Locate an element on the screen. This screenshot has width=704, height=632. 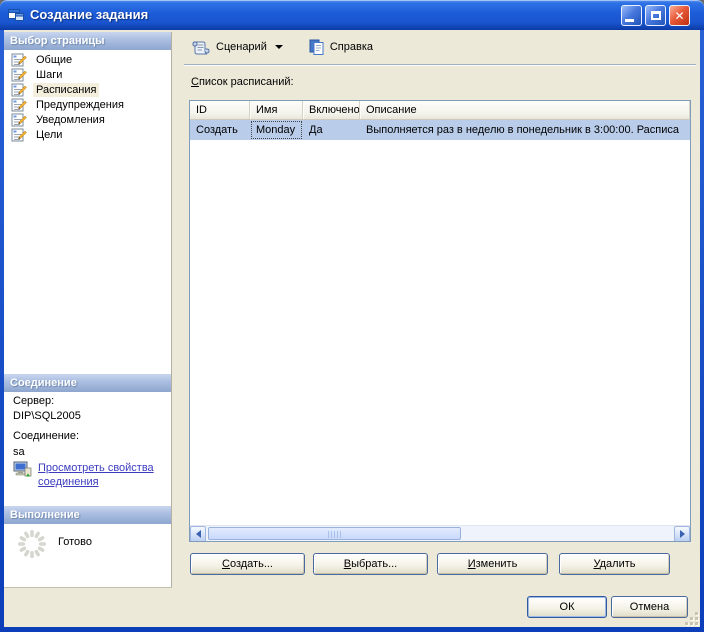
sidebar-item-label: Шаги is located at coordinates (49, 74).